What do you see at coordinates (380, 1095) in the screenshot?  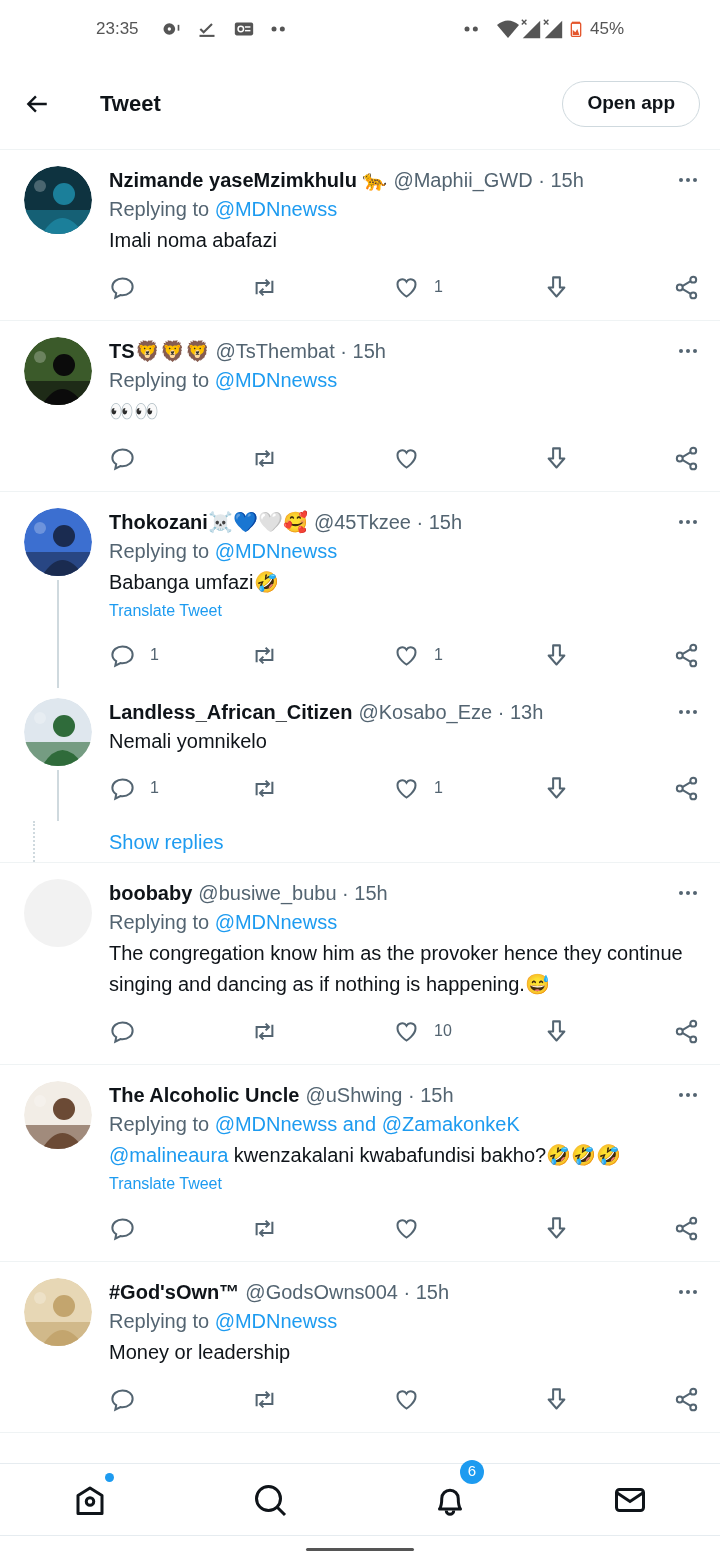 I see `user-handle: @uShwing · 15h` at bounding box center [380, 1095].